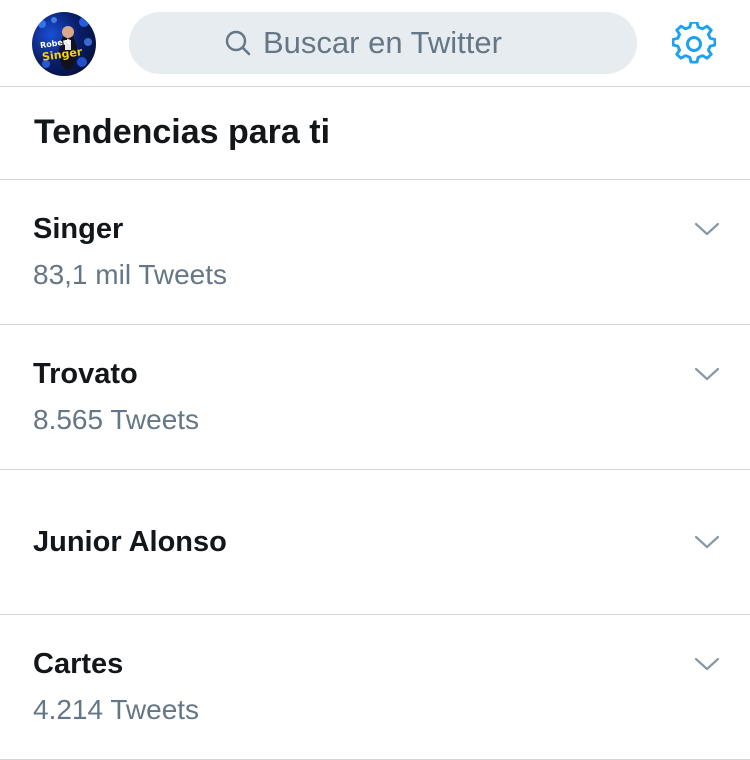 Image resolution: width=750 pixels, height=760 pixels. Describe the element at coordinates (182, 132) in the screenshot. I see `page-title: Tendencias para ti` at that location.